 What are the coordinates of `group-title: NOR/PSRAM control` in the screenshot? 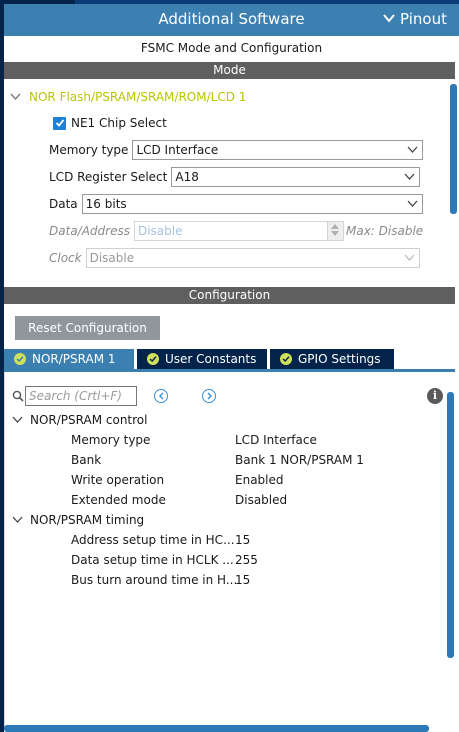 It's located at (89, 420).